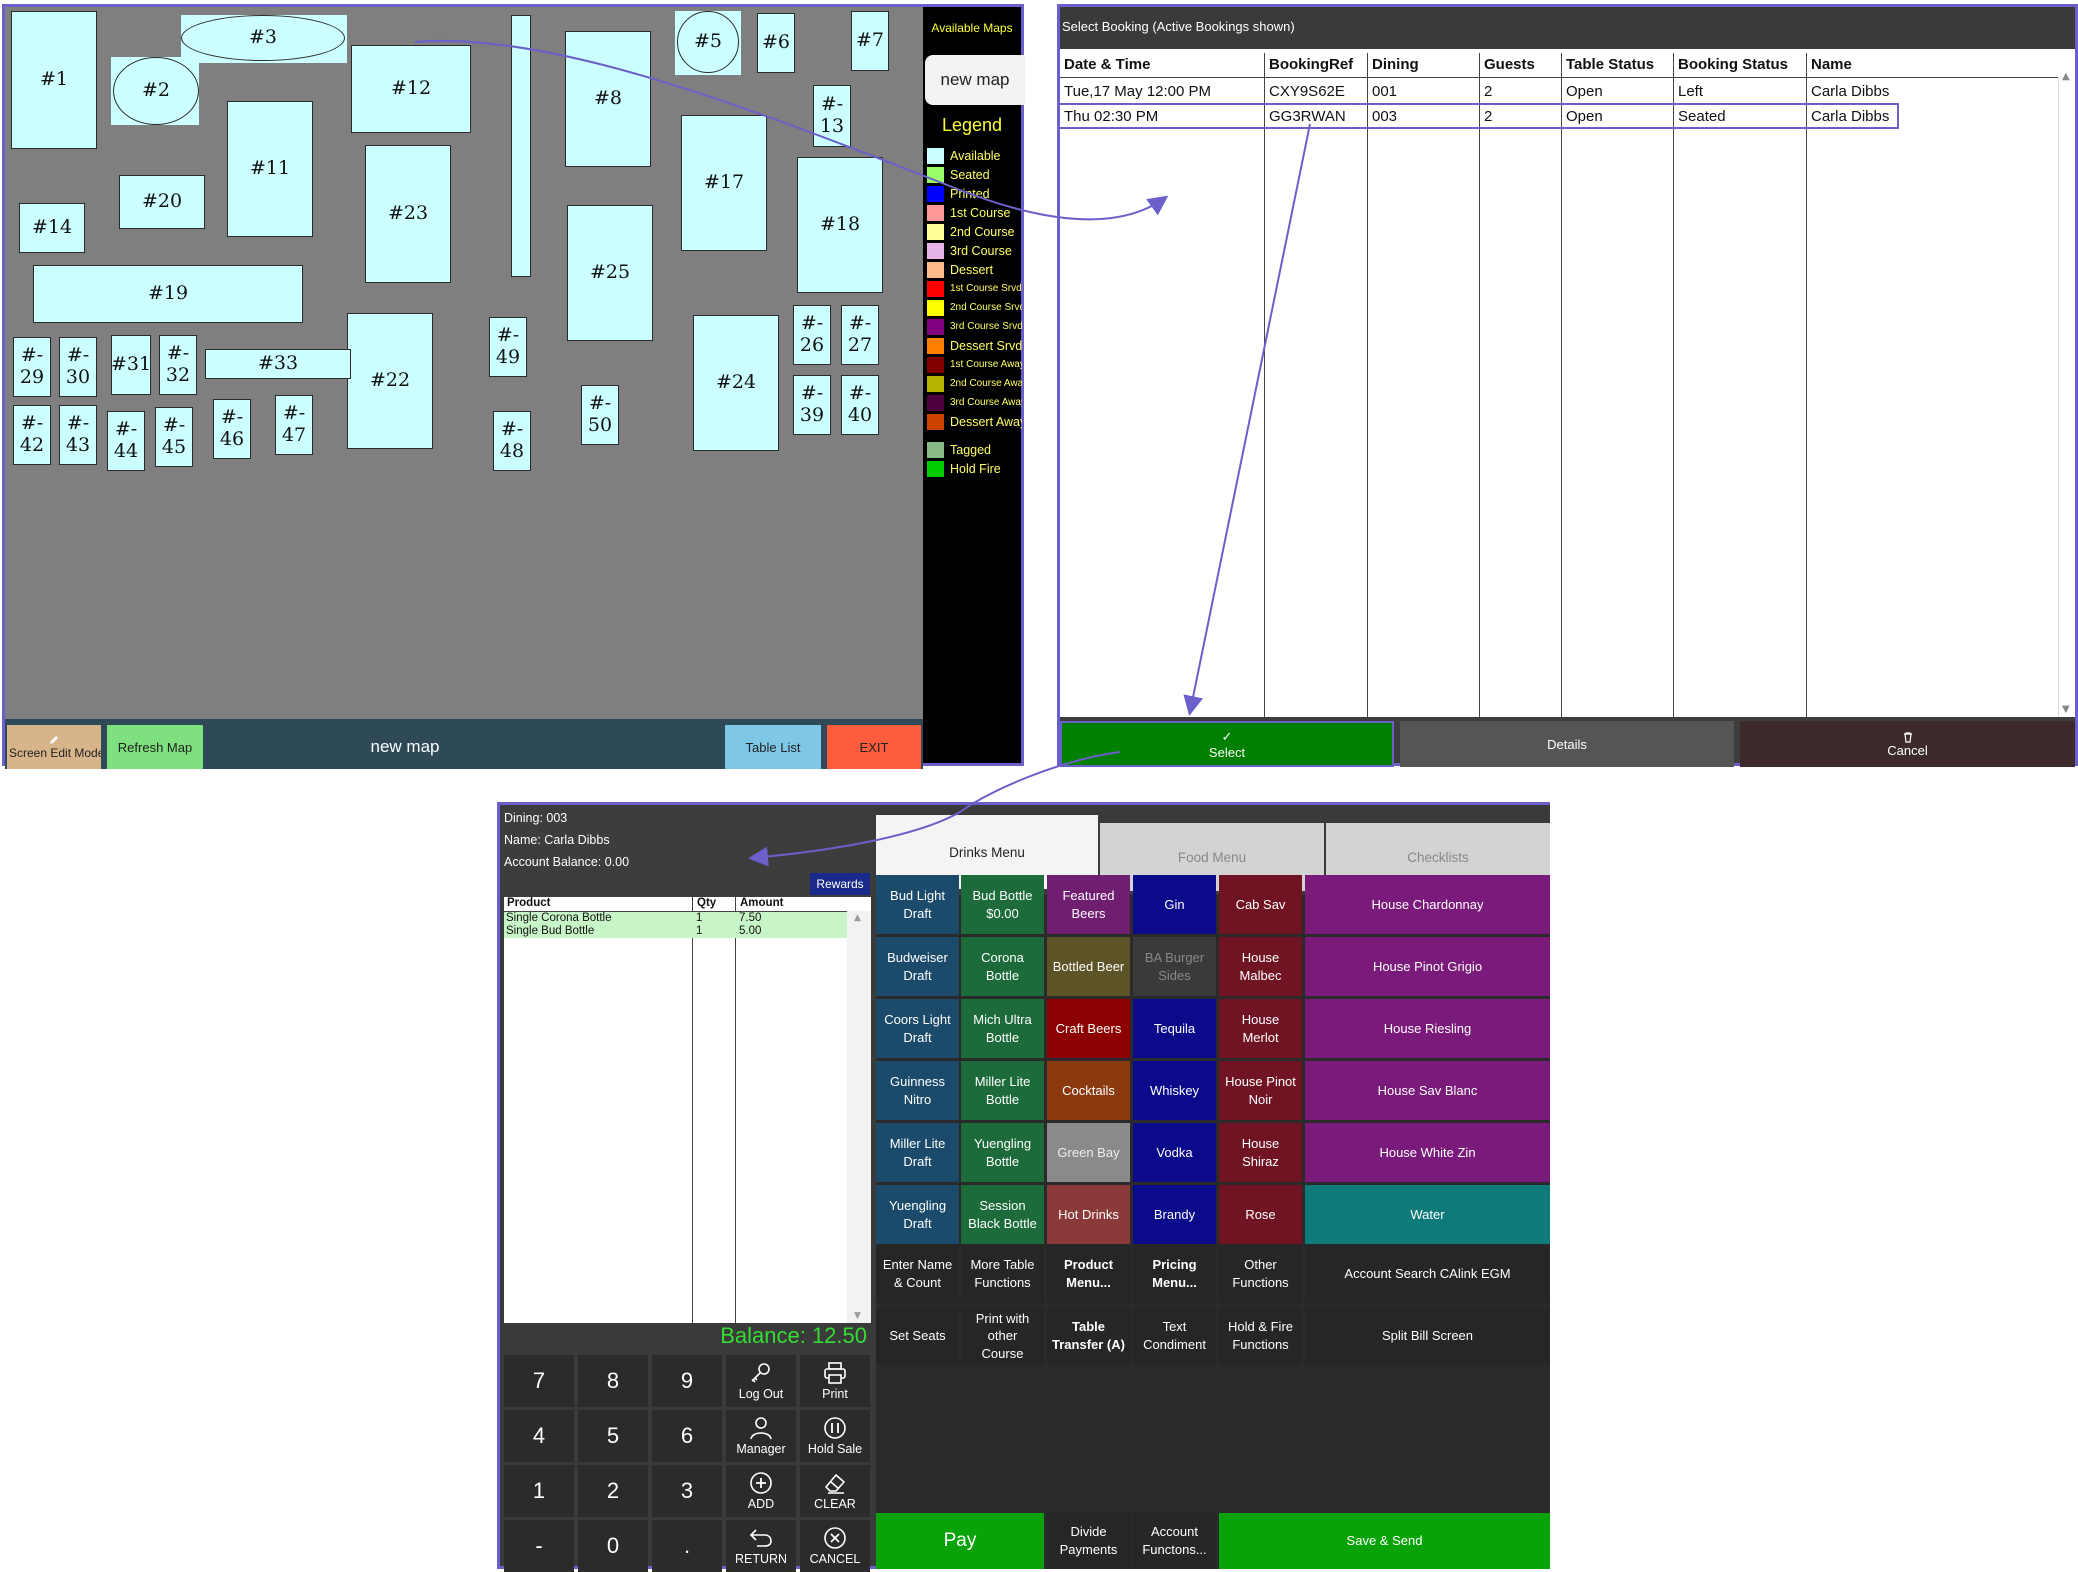  Describe the element at coordinates (960, 1541) in the screenshot. I see `pay-button: Pay` at that location.